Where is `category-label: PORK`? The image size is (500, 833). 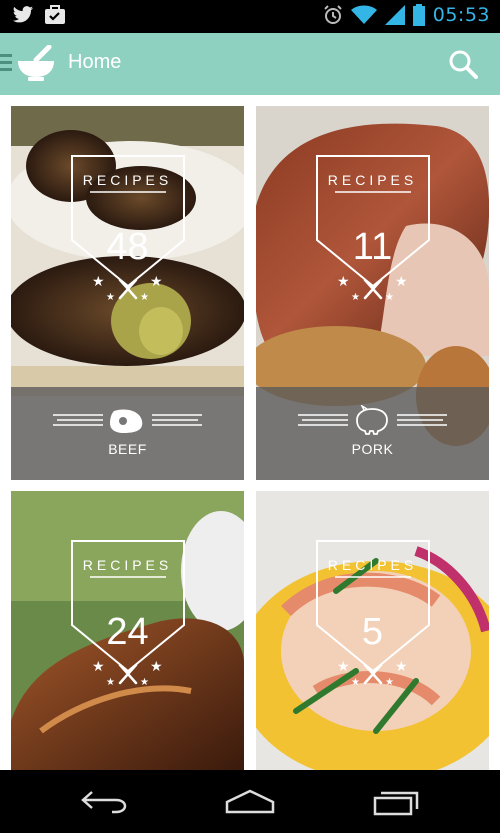
category-label: PORK is located at coordinates (372, 449).